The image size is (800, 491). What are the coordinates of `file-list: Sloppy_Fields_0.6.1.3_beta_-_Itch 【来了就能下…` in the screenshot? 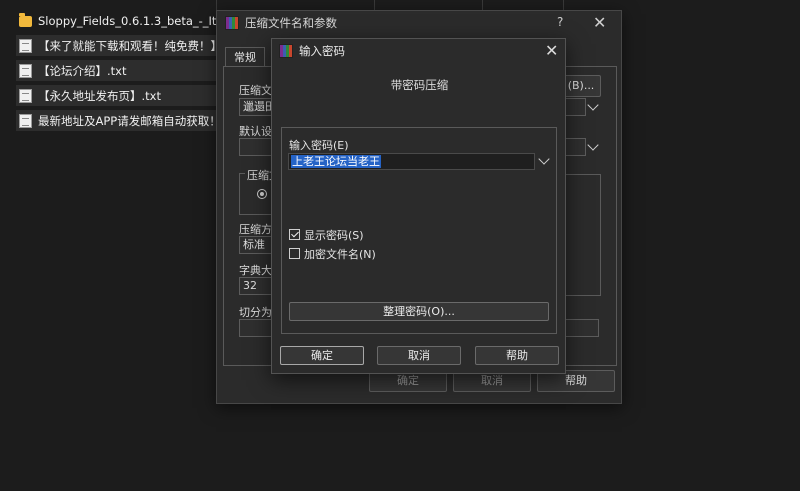 It's located at (118, 72).